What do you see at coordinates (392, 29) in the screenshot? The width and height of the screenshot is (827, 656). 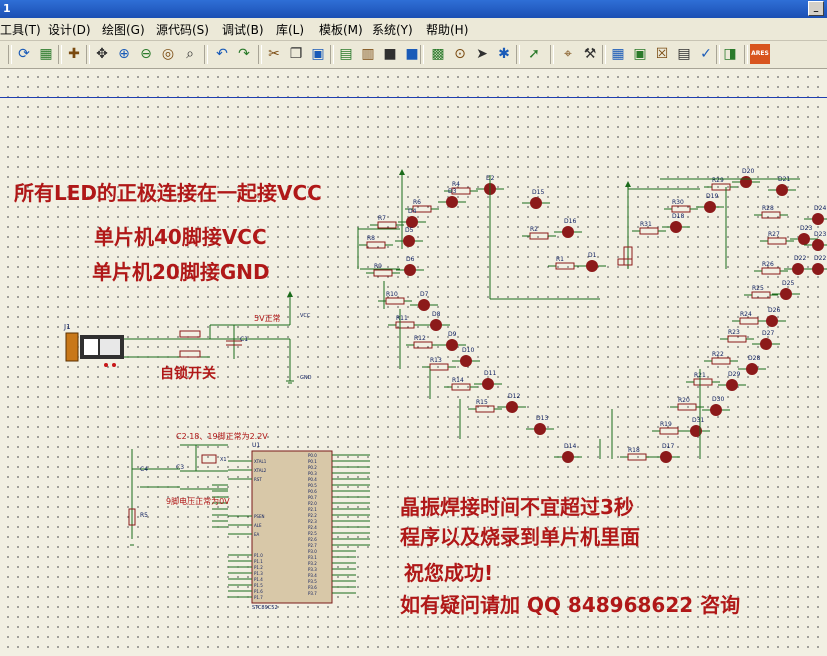 I see `menu-item-7: 系统(Y)` at bounding box center [392, 29].